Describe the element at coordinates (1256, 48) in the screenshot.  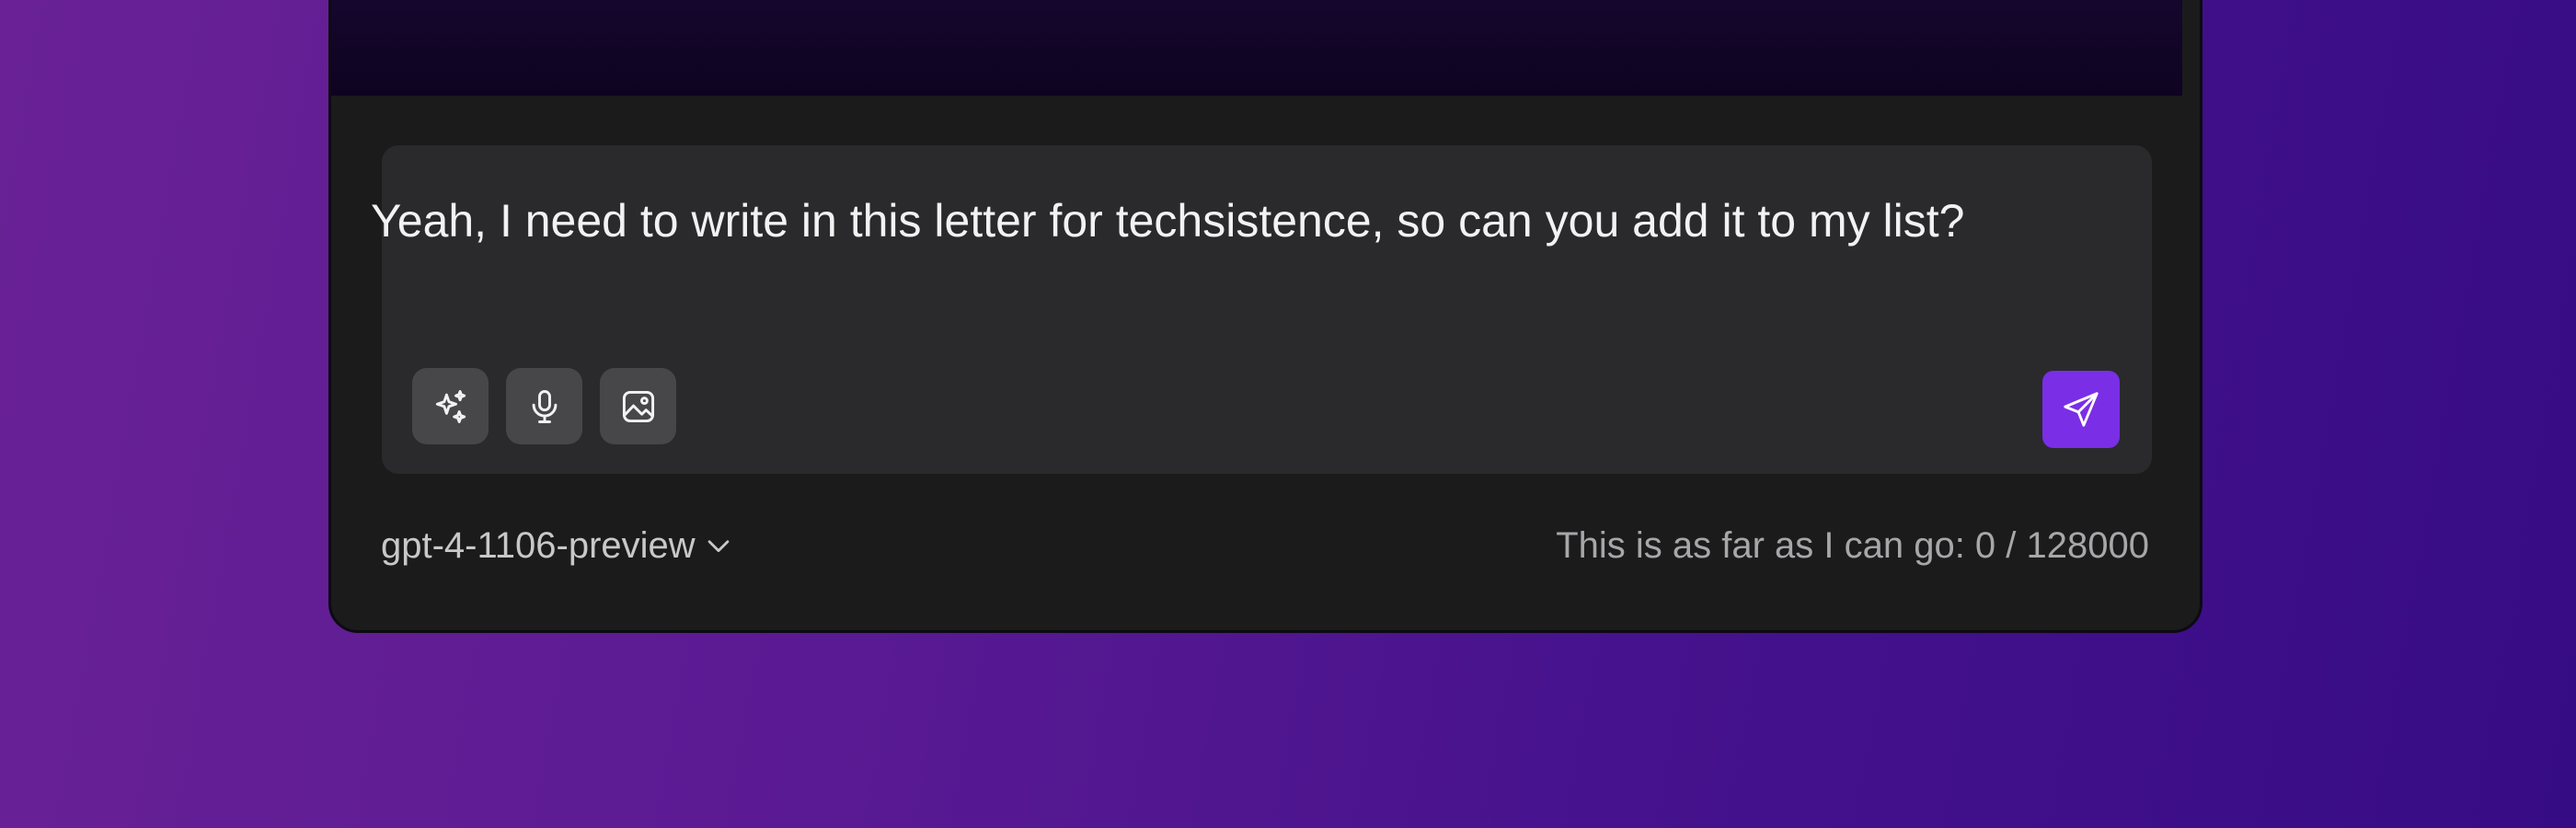
I see `chat-history-area` at that location.